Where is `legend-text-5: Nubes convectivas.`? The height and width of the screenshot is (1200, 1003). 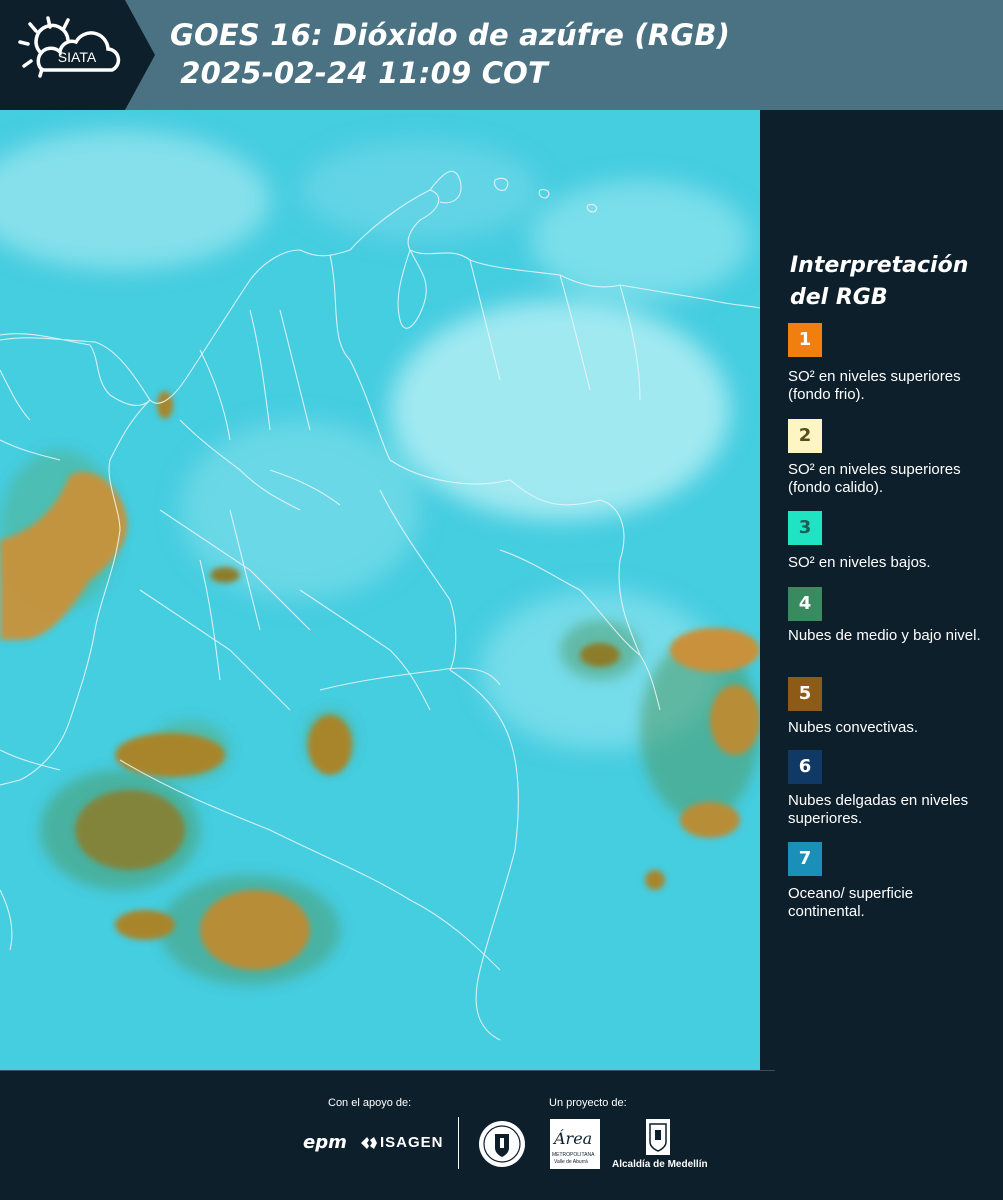 legend-text-5: Nubes convectivas. is located at coordinates (853, 727).